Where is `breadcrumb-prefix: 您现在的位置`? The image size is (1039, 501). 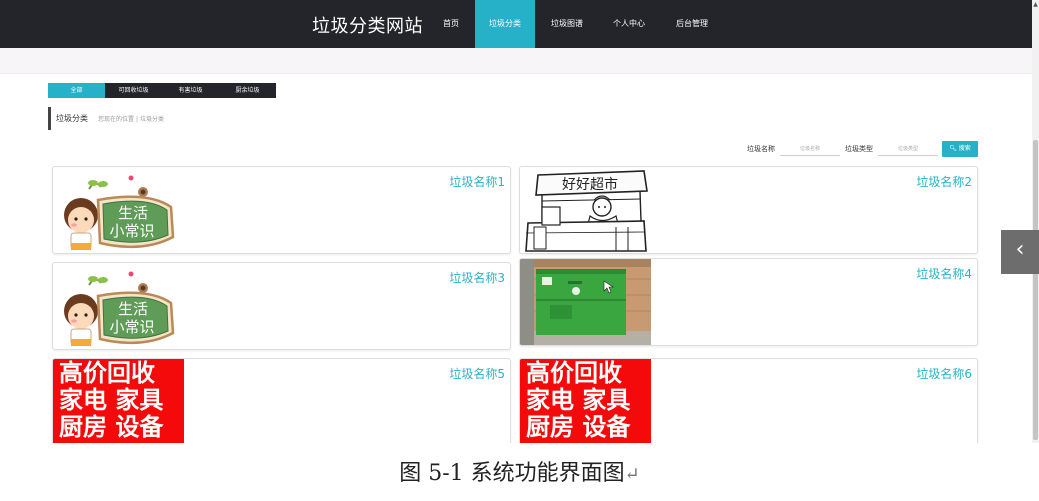 breadcrumb-prefix: 您现在的位置 is located at coordinates (116, 119).